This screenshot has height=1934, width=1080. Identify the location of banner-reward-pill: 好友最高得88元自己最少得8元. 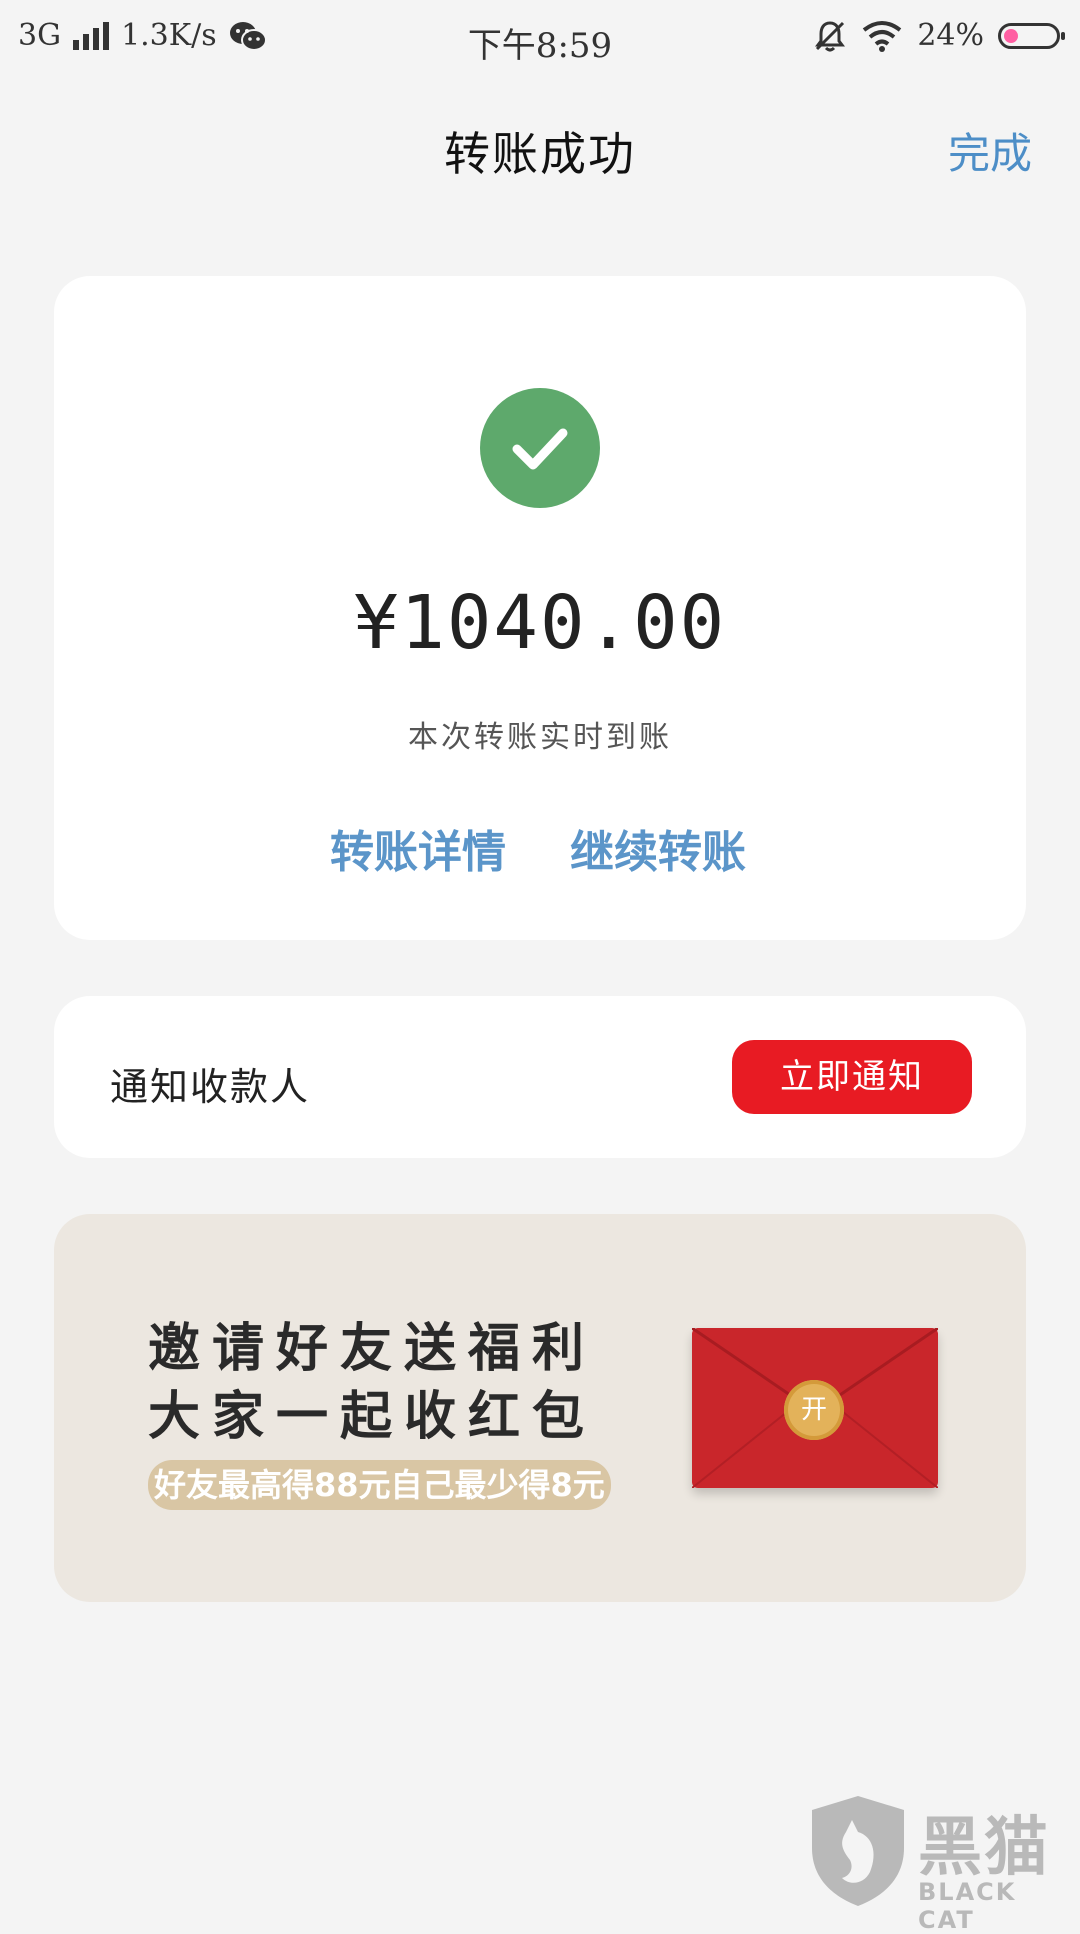
(379, 1485).